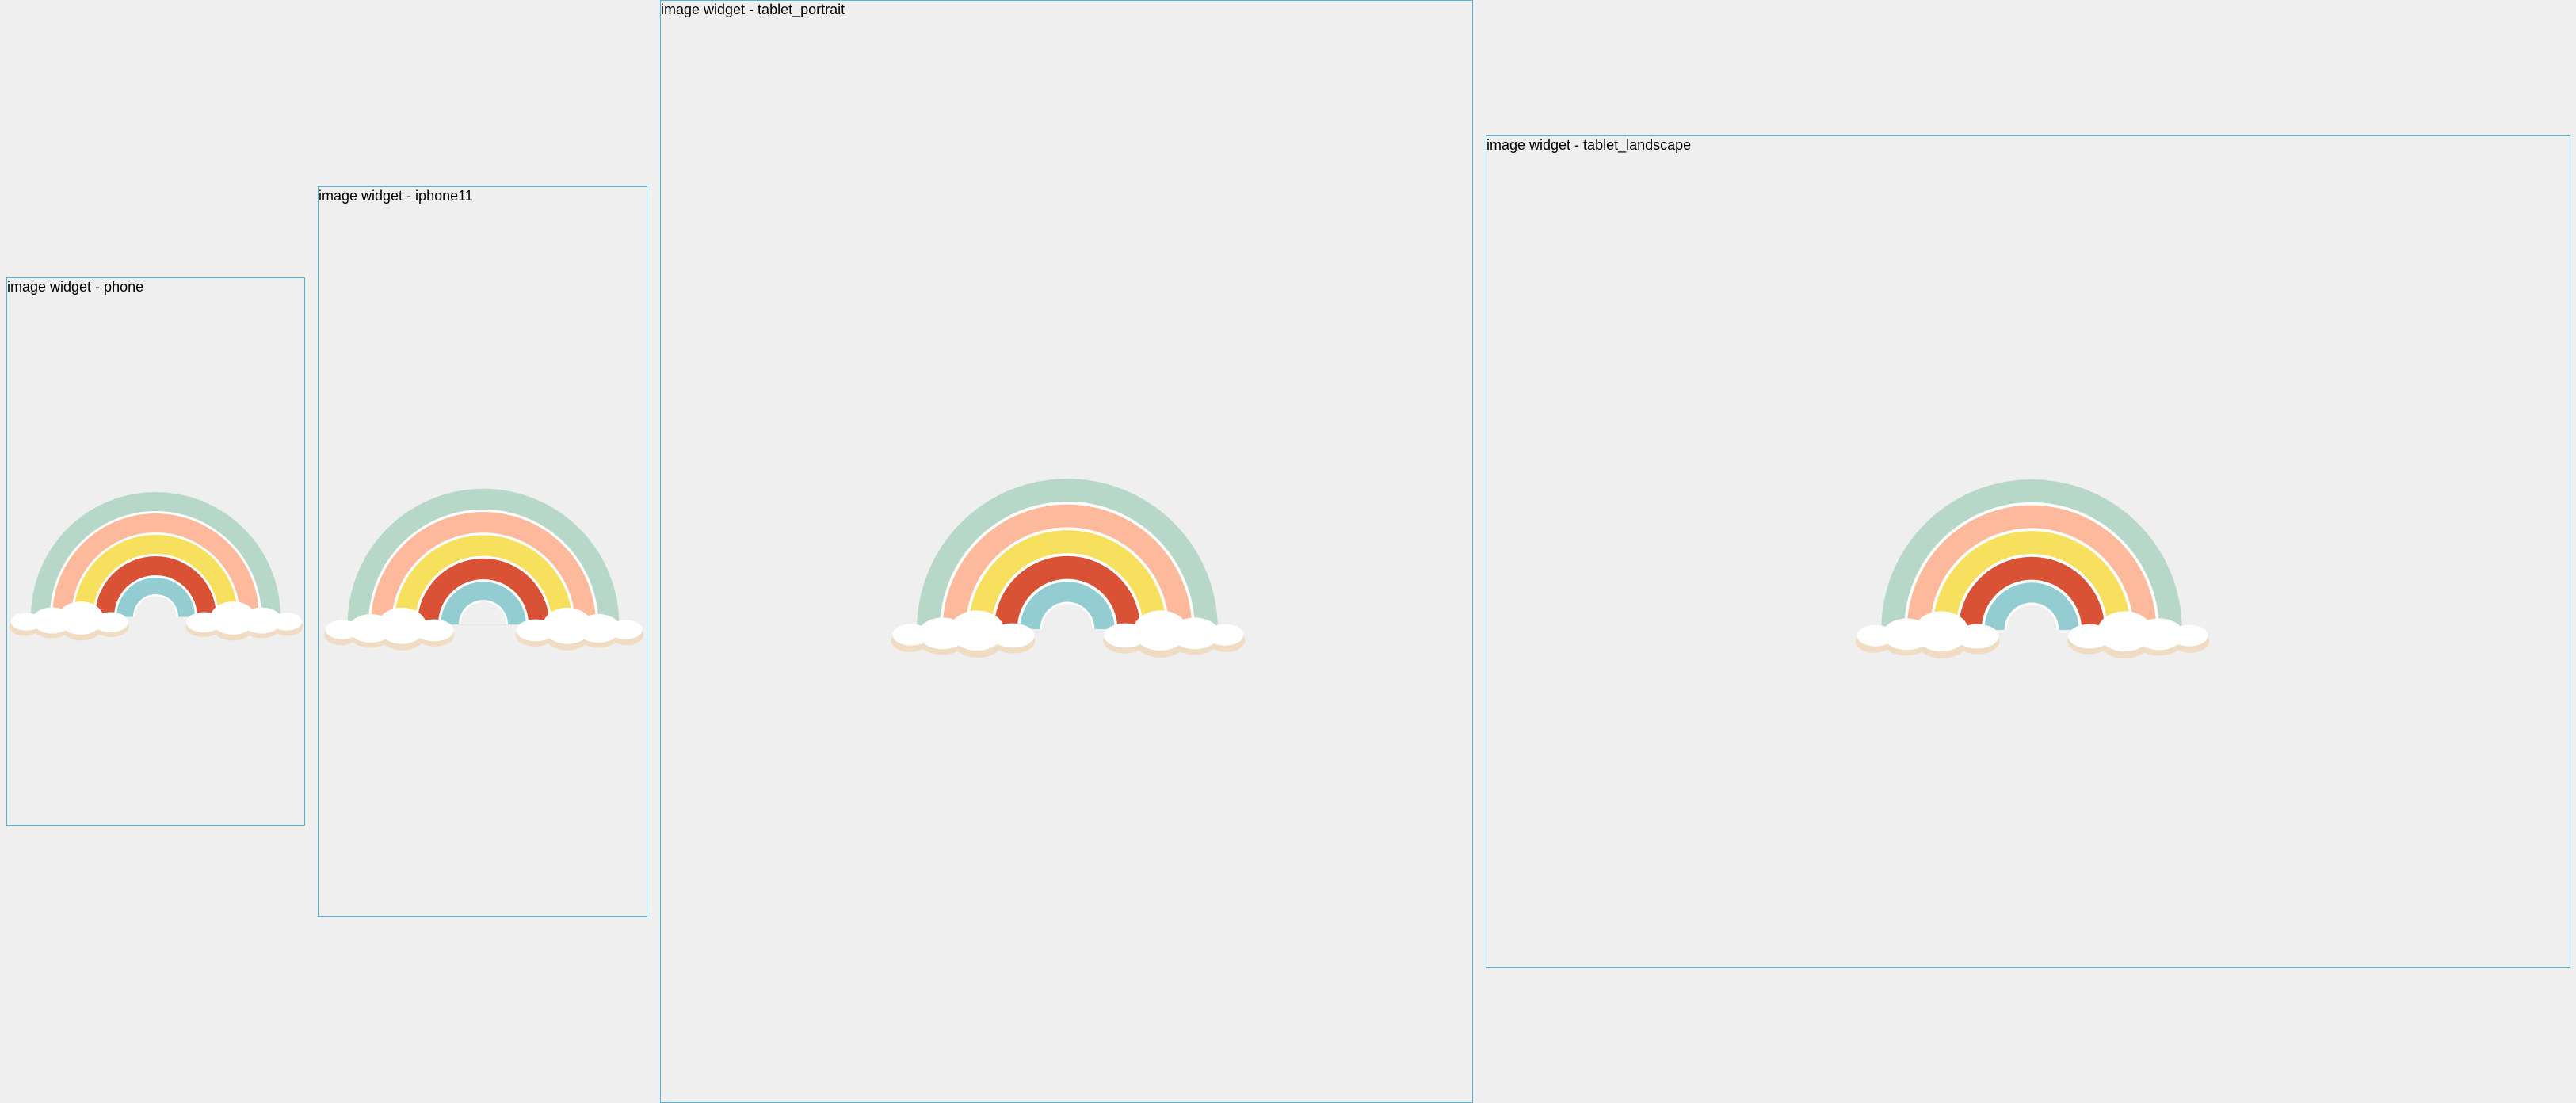  I want to click on image-widget-frame-iphone11: image widget - iphone11, so click(482, 551).